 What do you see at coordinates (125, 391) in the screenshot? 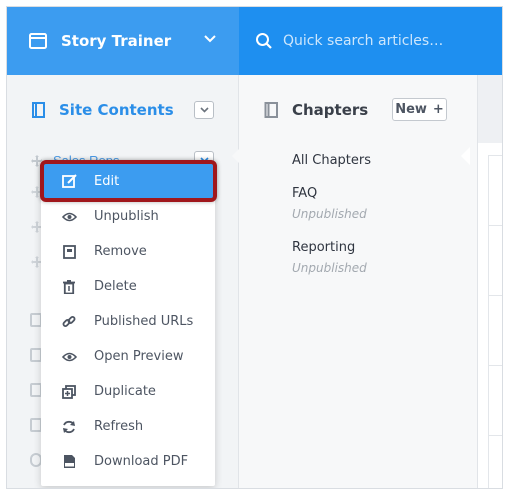
I see `menu-item-label: Duplicate` at bounding box center [125, 391].